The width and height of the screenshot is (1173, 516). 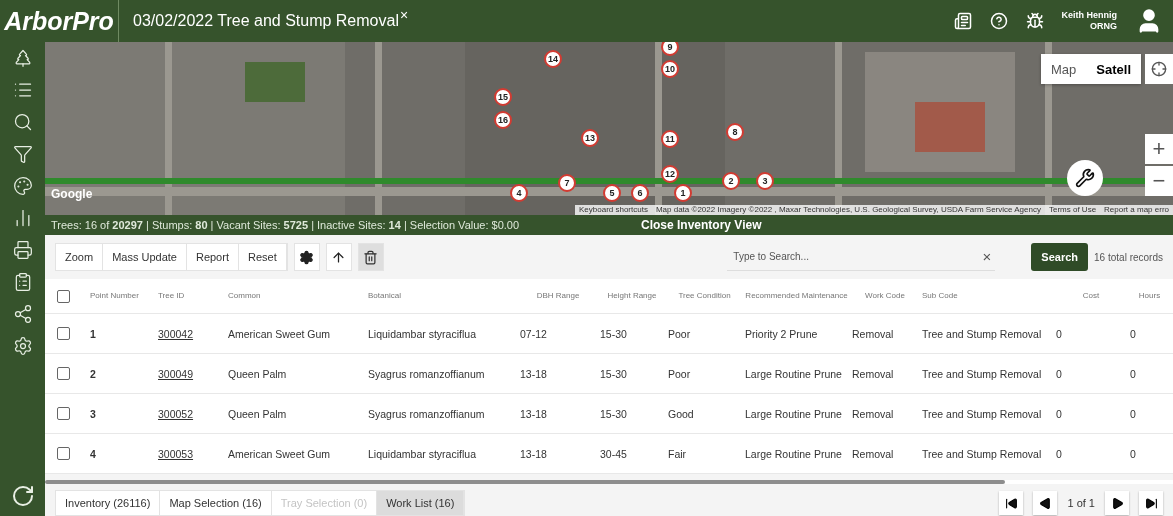 What do you see at coordinates (1113, 69) in the screenshot?
I see `map-type-button: Satell` at bounding box center [1113, 69].